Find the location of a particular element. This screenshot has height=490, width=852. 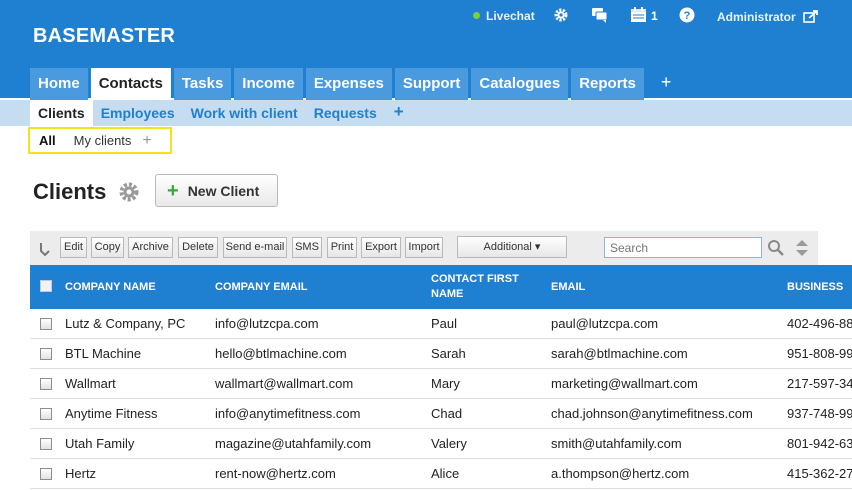

subtab-employees: Employees is located at coordinates (138, 113).